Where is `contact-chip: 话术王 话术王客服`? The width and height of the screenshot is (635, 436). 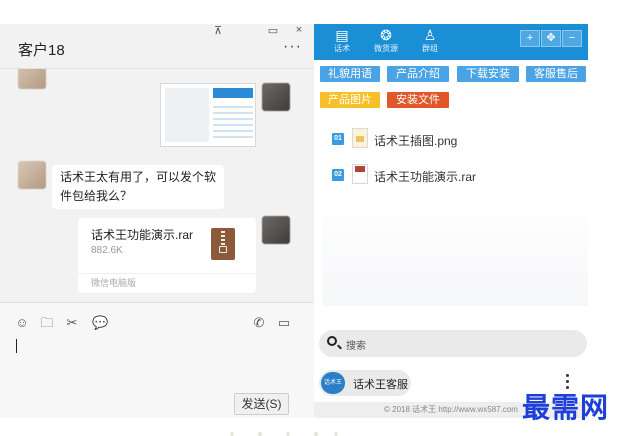
contact-chip: 话术王 话术王客服 is located at coordinates (365, 383).